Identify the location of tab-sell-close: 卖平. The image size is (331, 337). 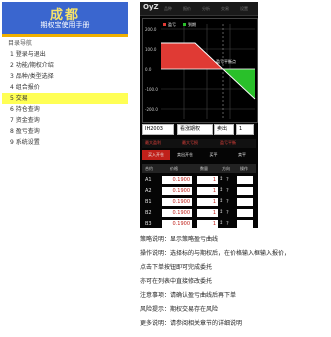
(242, 155).